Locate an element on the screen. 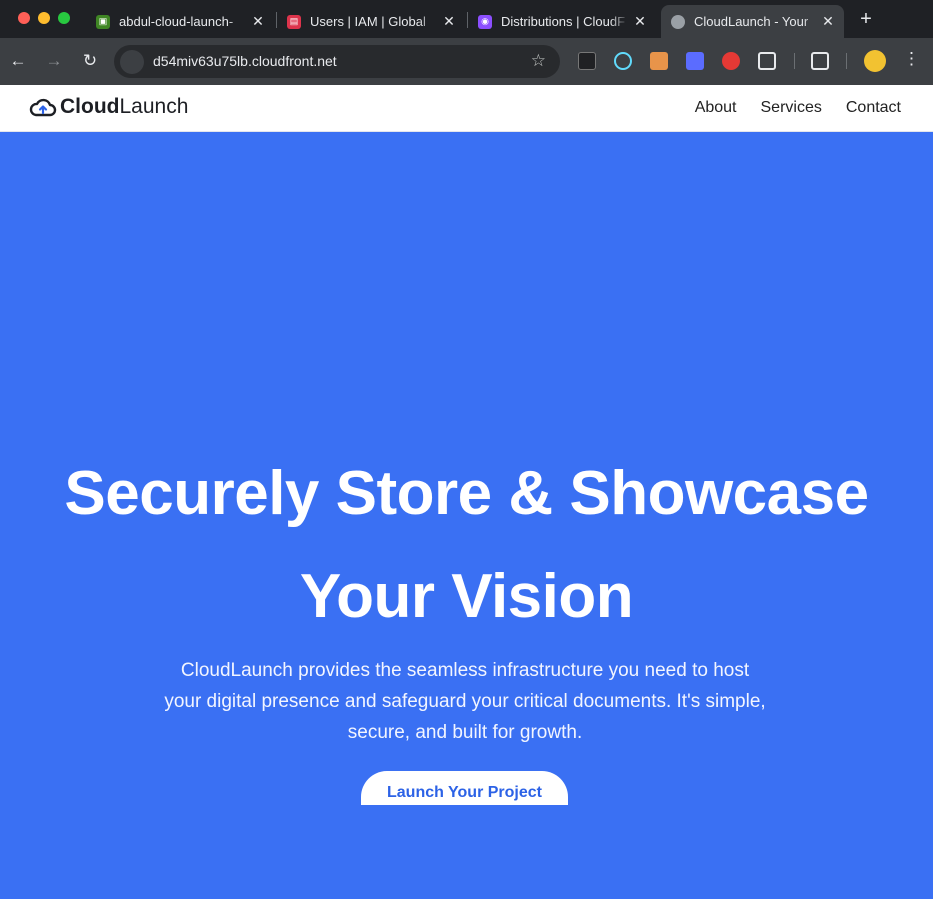 The image size is (933, 899). forward-icon: → is located at coordinates (54, 61).